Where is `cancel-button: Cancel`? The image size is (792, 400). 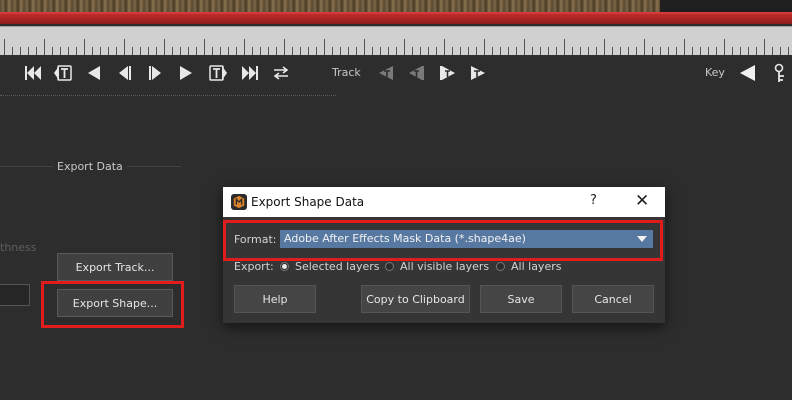
cancel-button: Cancel is located at coordinates (613, 299).